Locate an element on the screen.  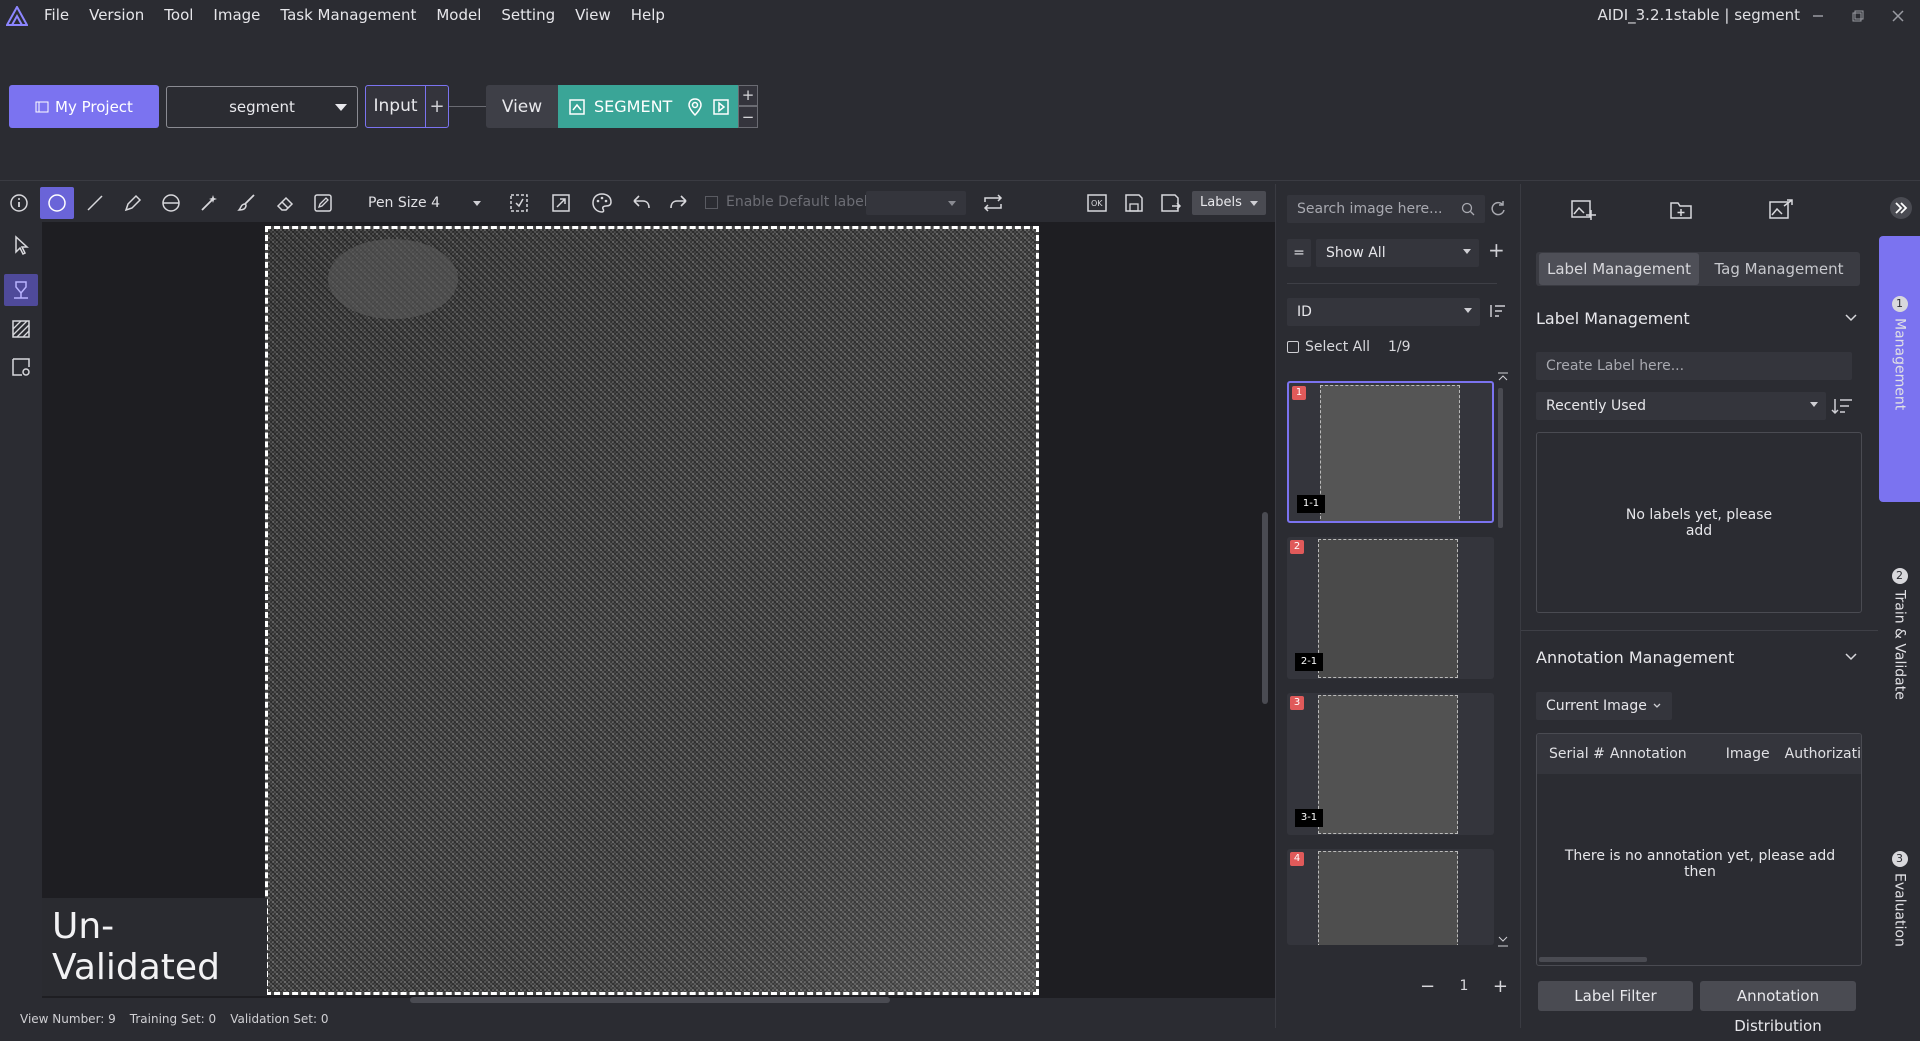
tab-tag-management: Tag Management is located at coordinates (1779, 269).